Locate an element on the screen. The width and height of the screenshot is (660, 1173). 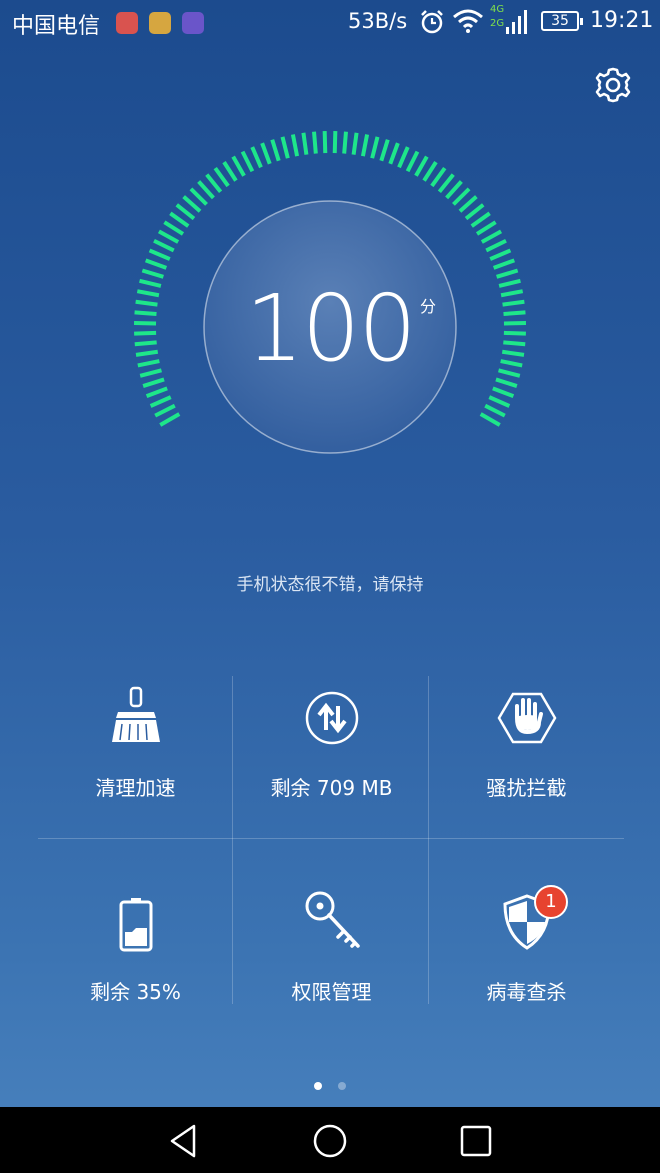
hand-stop-icon is located at coordinates (526, 718).